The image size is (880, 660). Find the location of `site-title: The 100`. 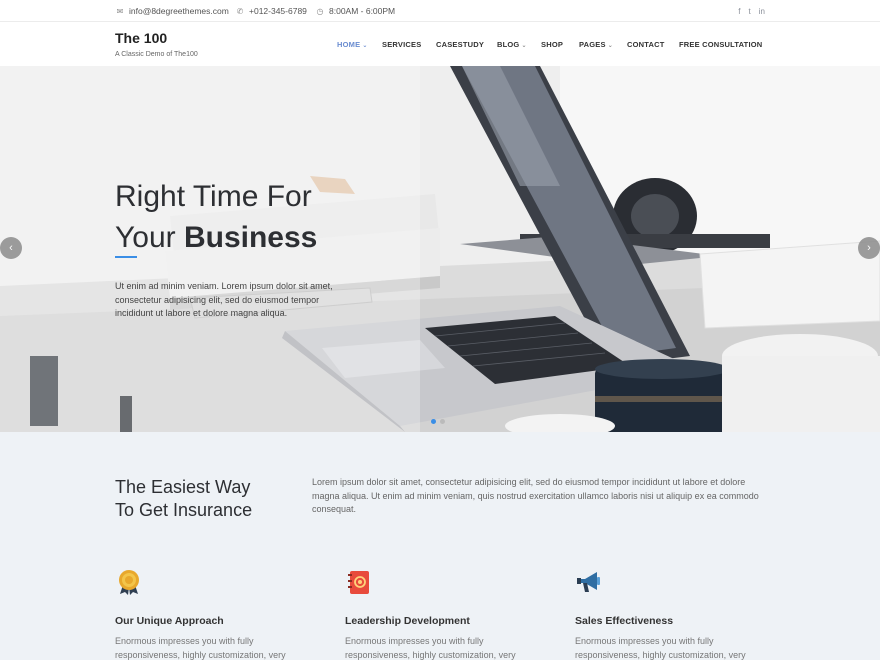

site-title: The 100 is located at coordinates (141, 38).